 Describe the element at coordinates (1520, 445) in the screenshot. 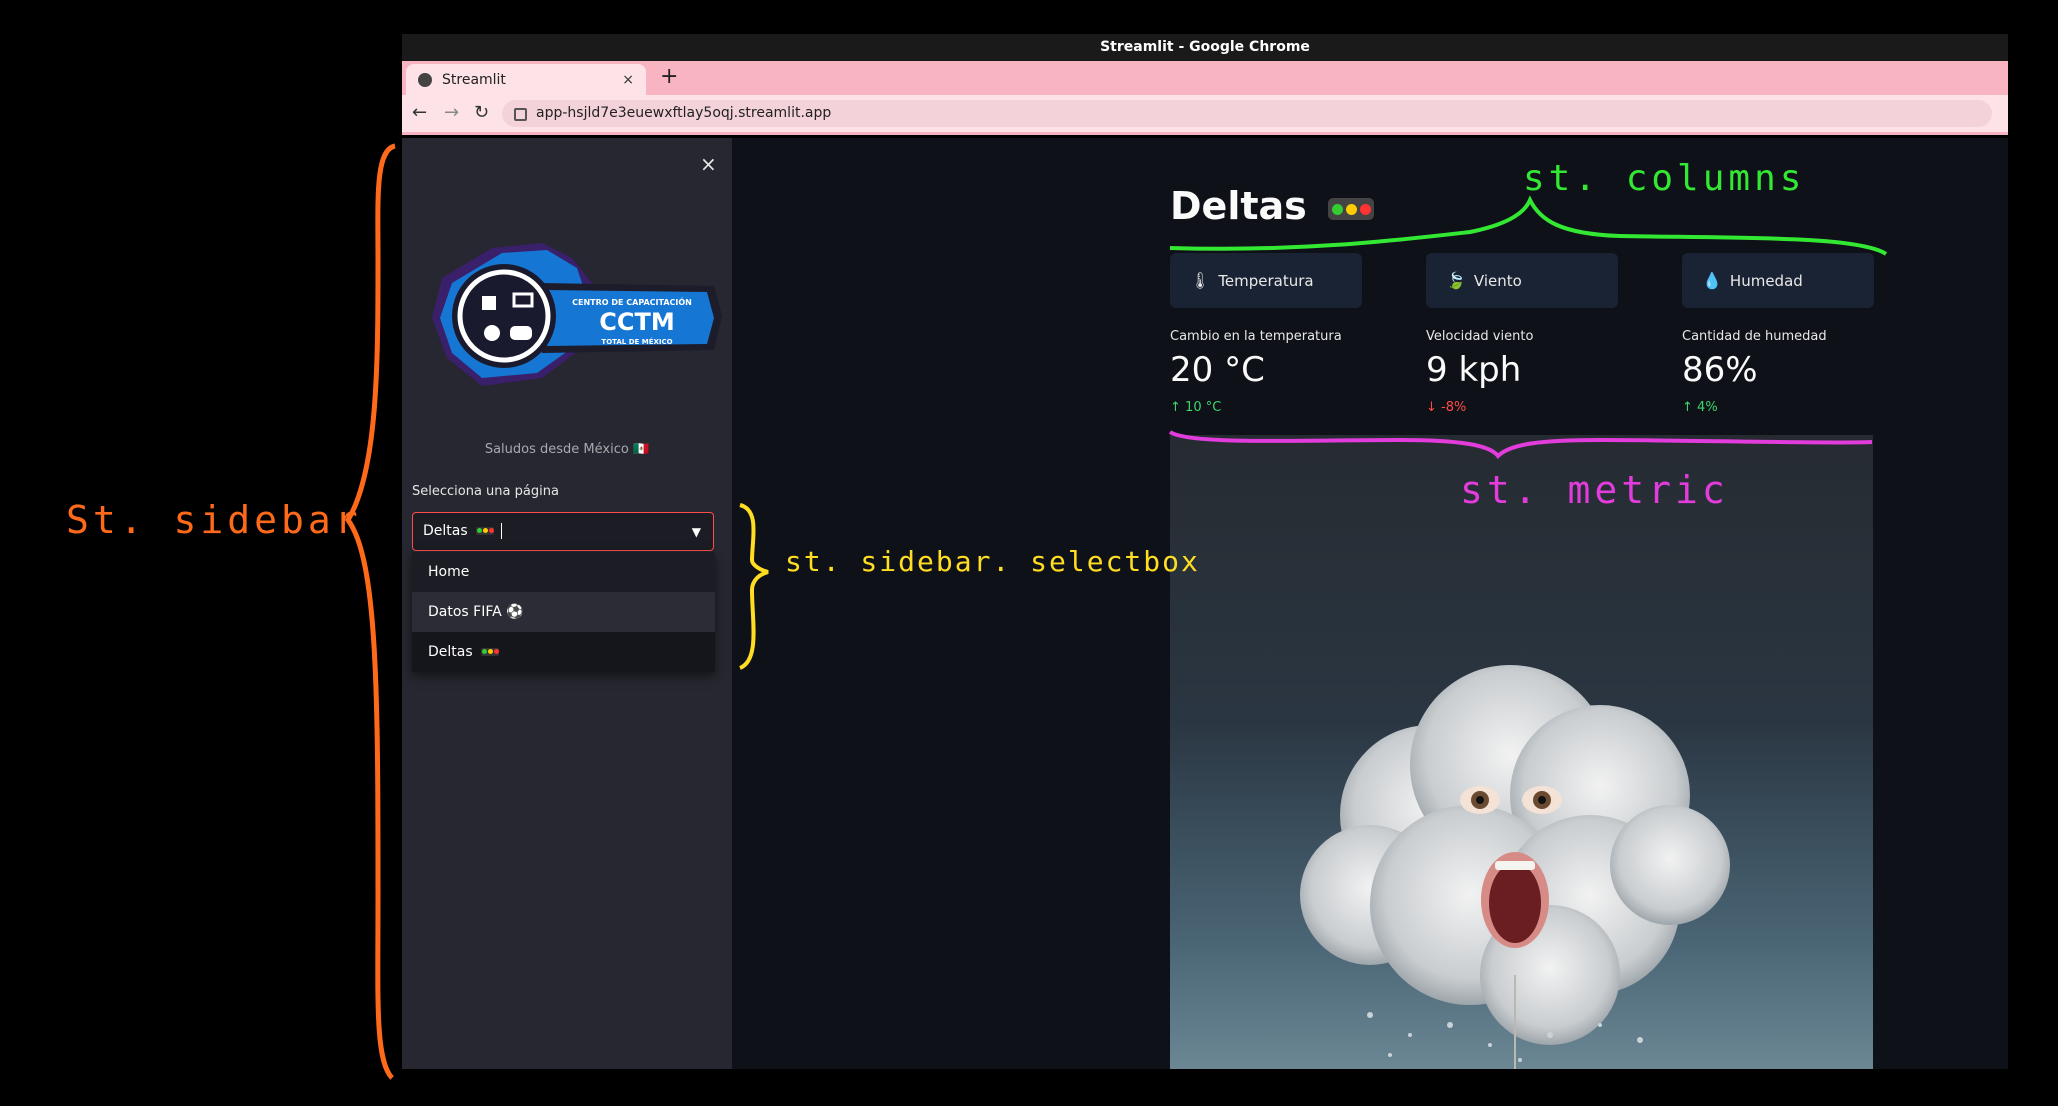

I see `metric-brace` at that location.